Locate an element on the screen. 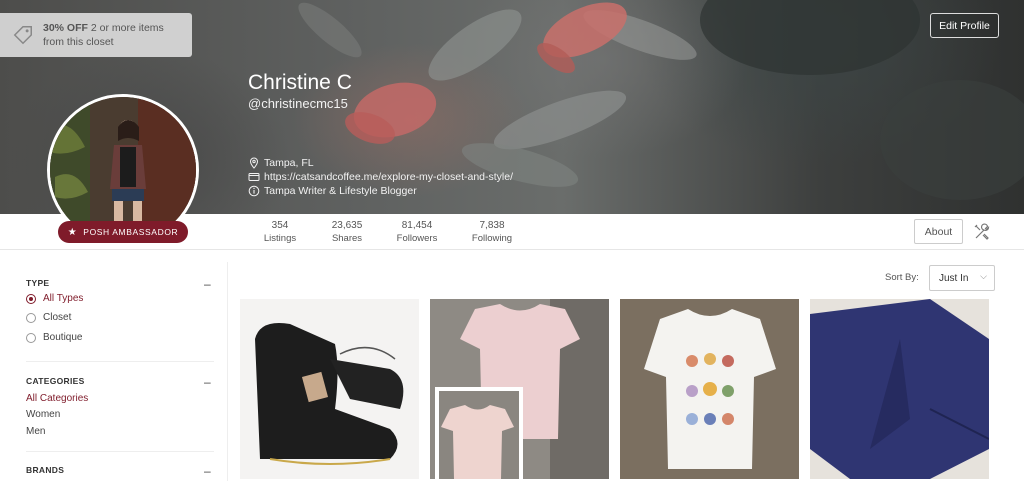 This screenshot has height=481, width=1024. sort-value: Just In is located at coordinates (954, 278).